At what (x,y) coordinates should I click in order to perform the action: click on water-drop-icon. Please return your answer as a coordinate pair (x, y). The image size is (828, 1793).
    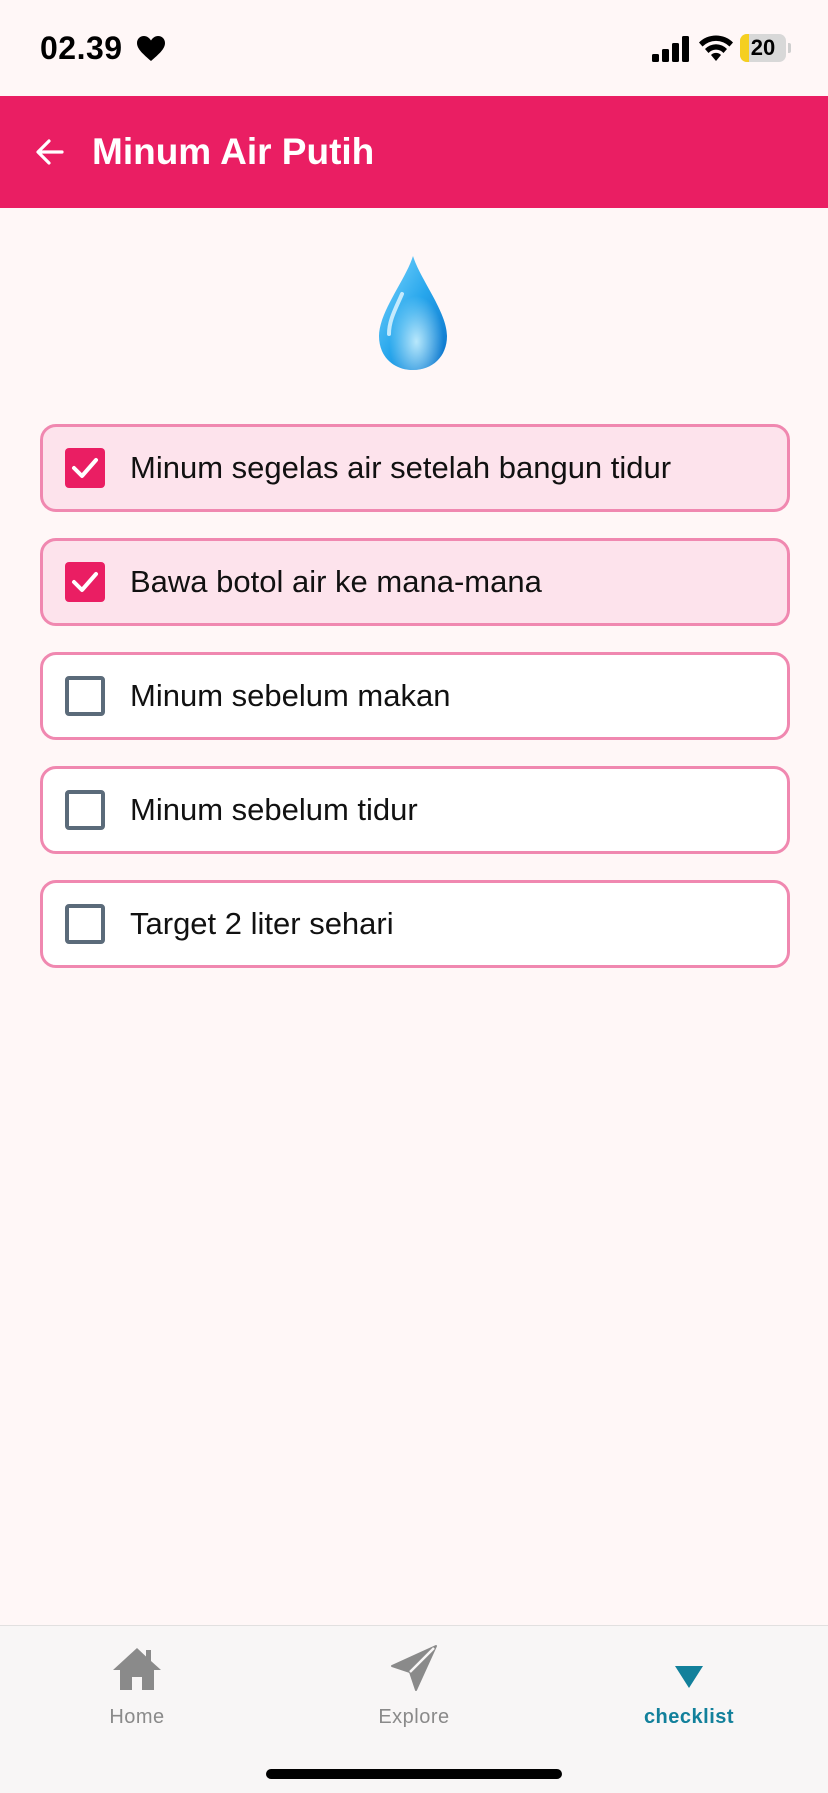
    Looking at the image, I should click on (413, 313).